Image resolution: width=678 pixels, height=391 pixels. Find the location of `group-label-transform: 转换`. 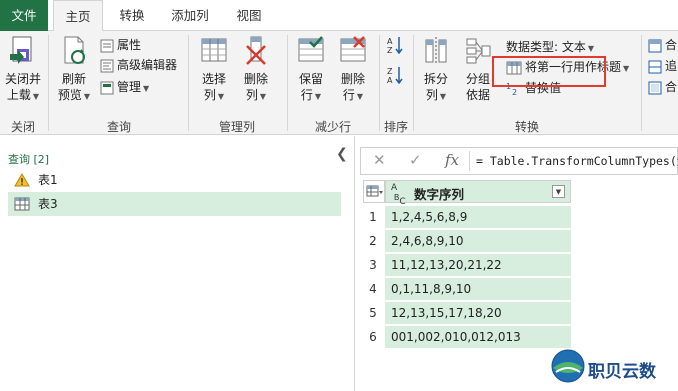

group-label-transform: 转换 is located at coordinates (526, 127).